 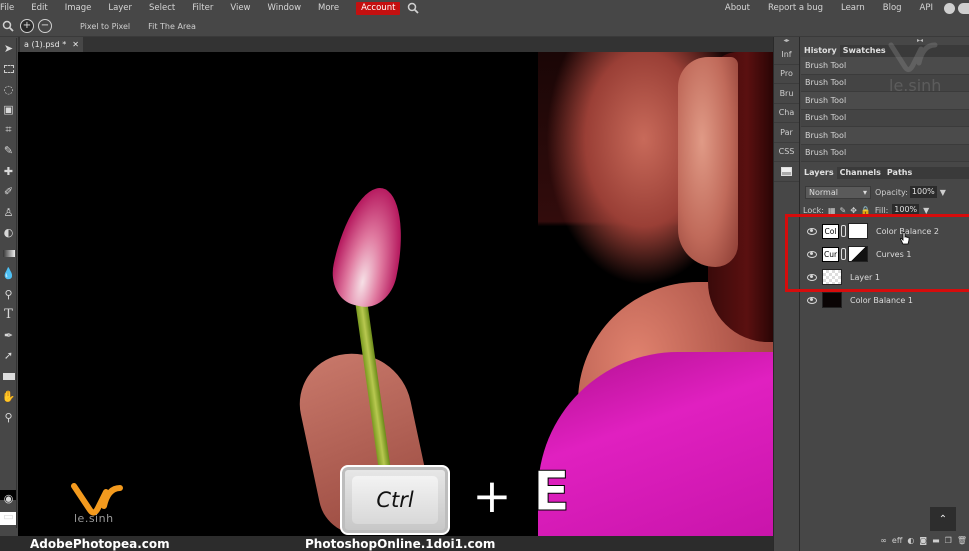 I want to click on side-tab-character: Cha, so click(x=786, y=113).